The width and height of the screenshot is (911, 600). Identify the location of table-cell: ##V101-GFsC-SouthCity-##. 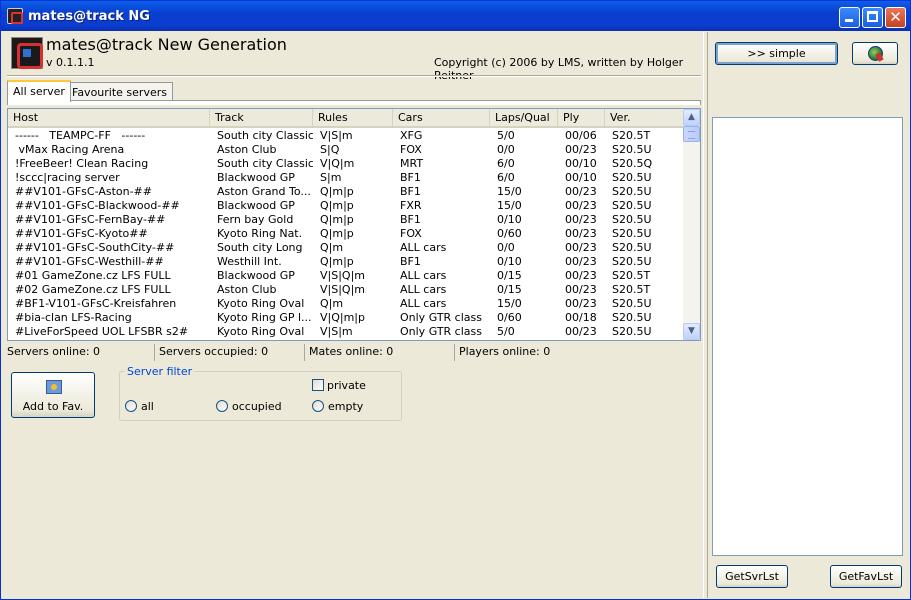
(95, 247).